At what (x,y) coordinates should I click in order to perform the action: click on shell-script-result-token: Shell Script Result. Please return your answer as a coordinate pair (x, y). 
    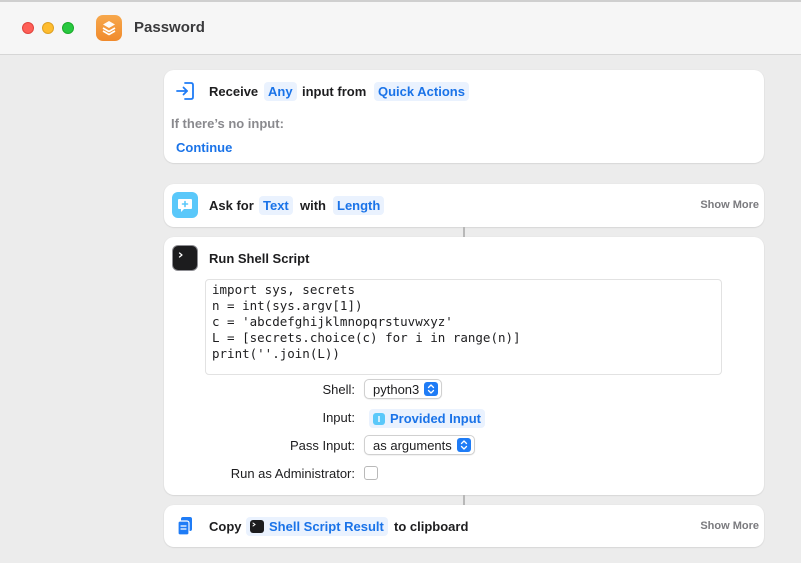
    Looking at the image, I should click on (317, 526).